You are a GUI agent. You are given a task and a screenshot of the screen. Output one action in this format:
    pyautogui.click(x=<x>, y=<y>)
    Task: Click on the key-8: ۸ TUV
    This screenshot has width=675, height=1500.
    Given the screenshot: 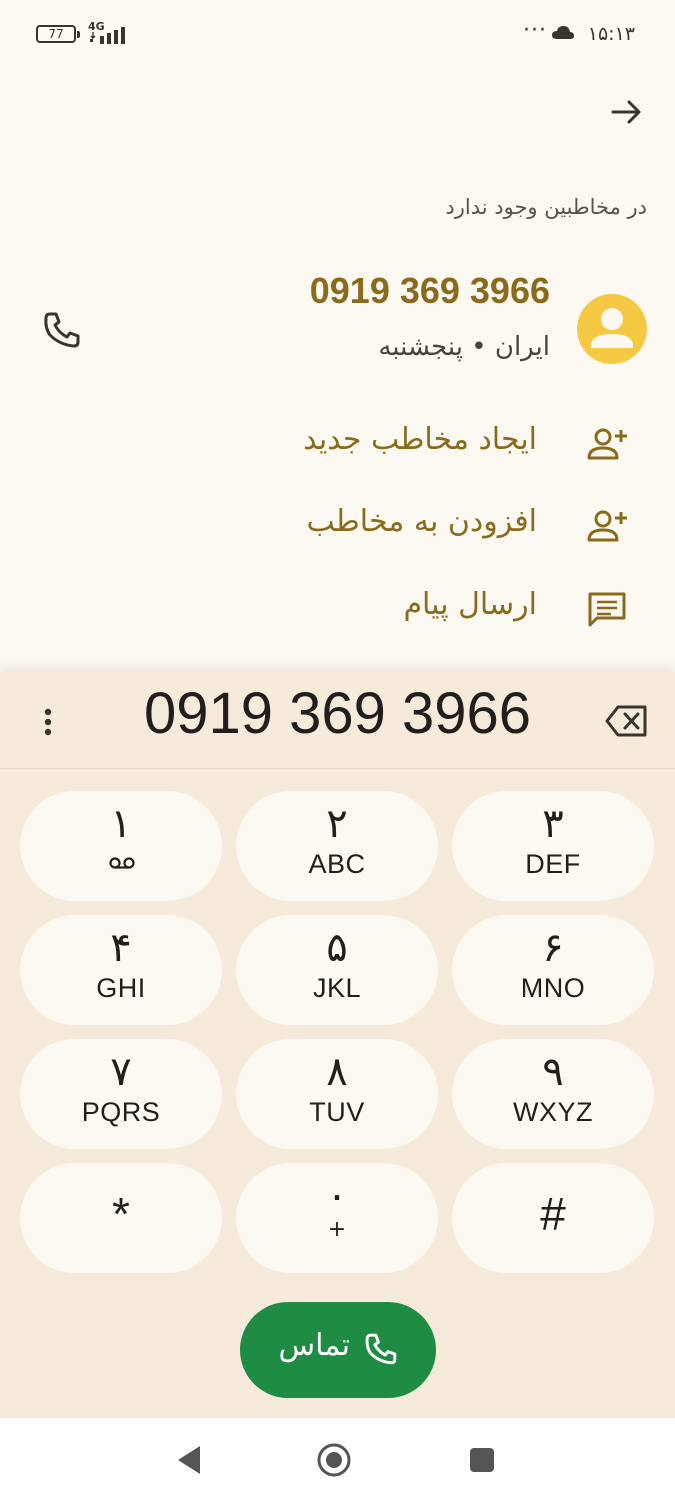 What is the action you would take?
    pyautogui.click(x=337, y=1094)
    